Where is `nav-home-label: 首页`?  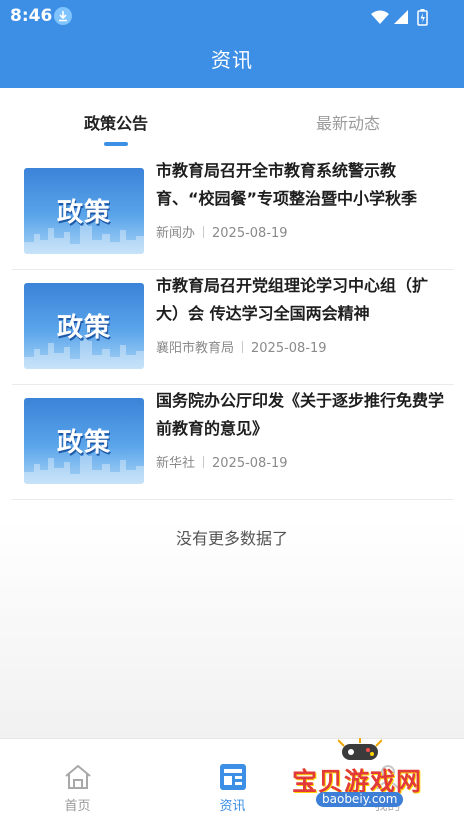 nav-home-label: 首页 is located at coordinates (77, 806).